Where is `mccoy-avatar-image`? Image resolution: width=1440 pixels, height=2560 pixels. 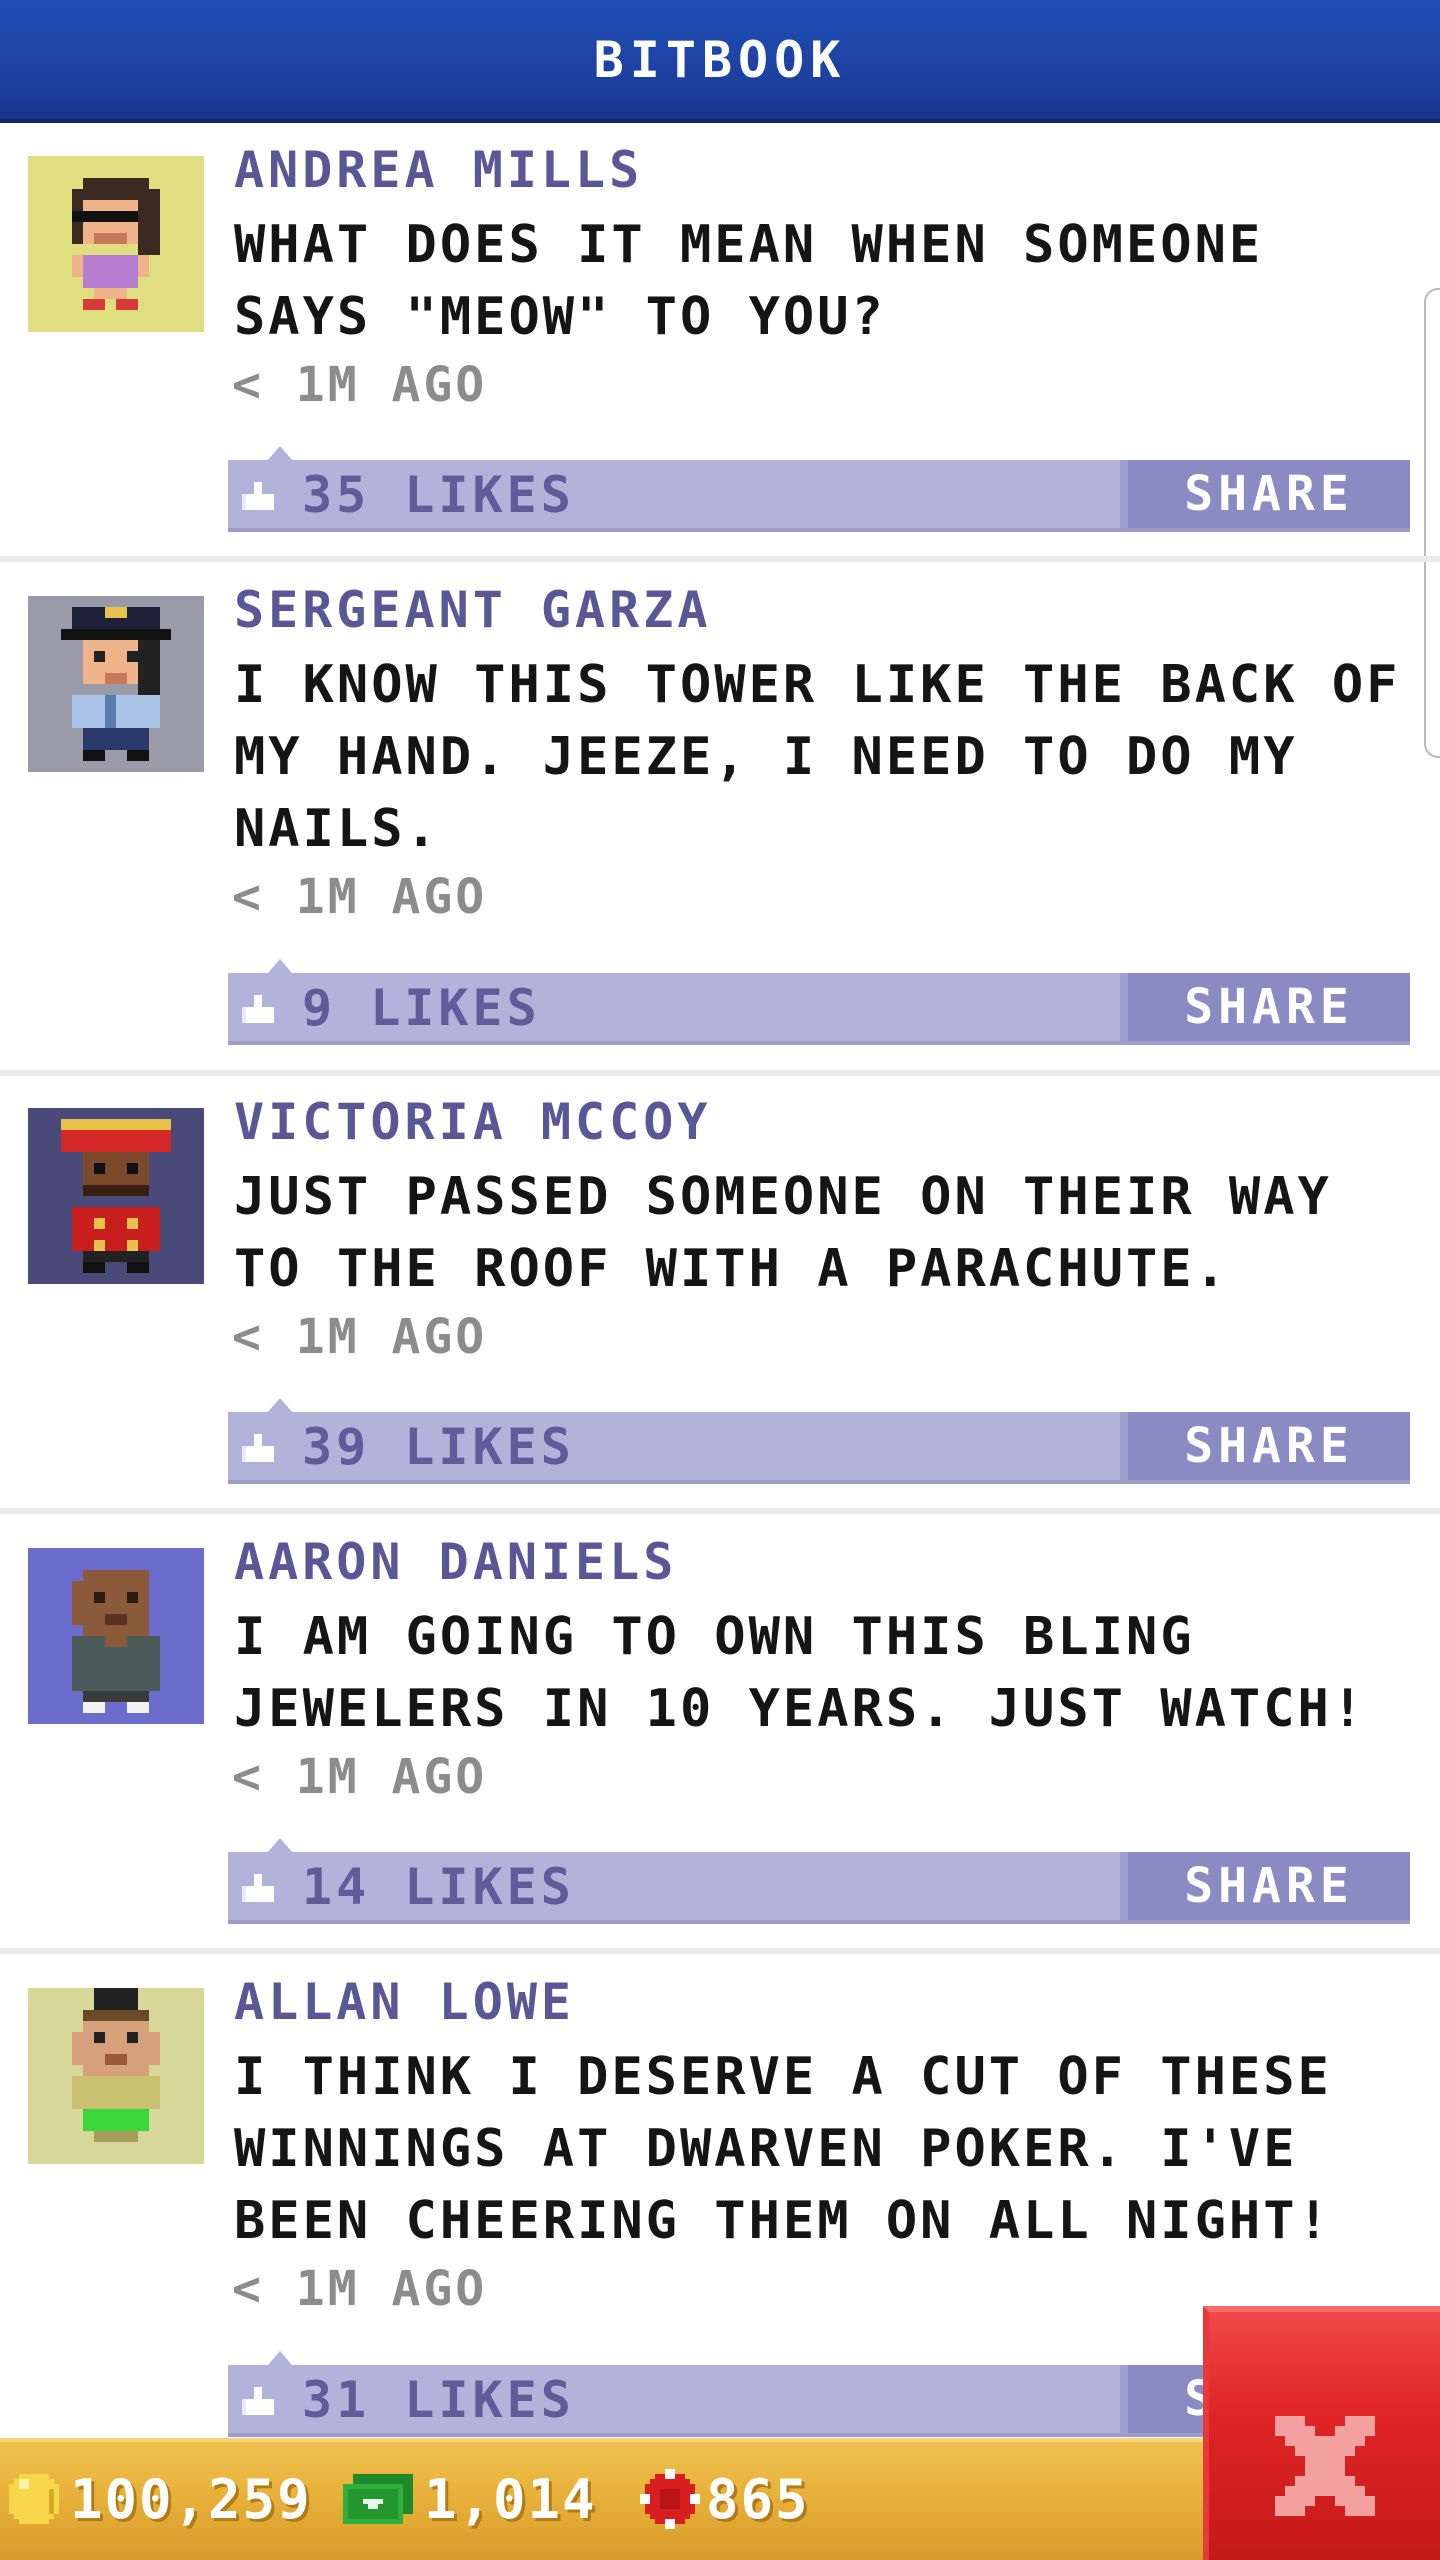 mccoy-avatar-image is located at coordinates (116, 1196).